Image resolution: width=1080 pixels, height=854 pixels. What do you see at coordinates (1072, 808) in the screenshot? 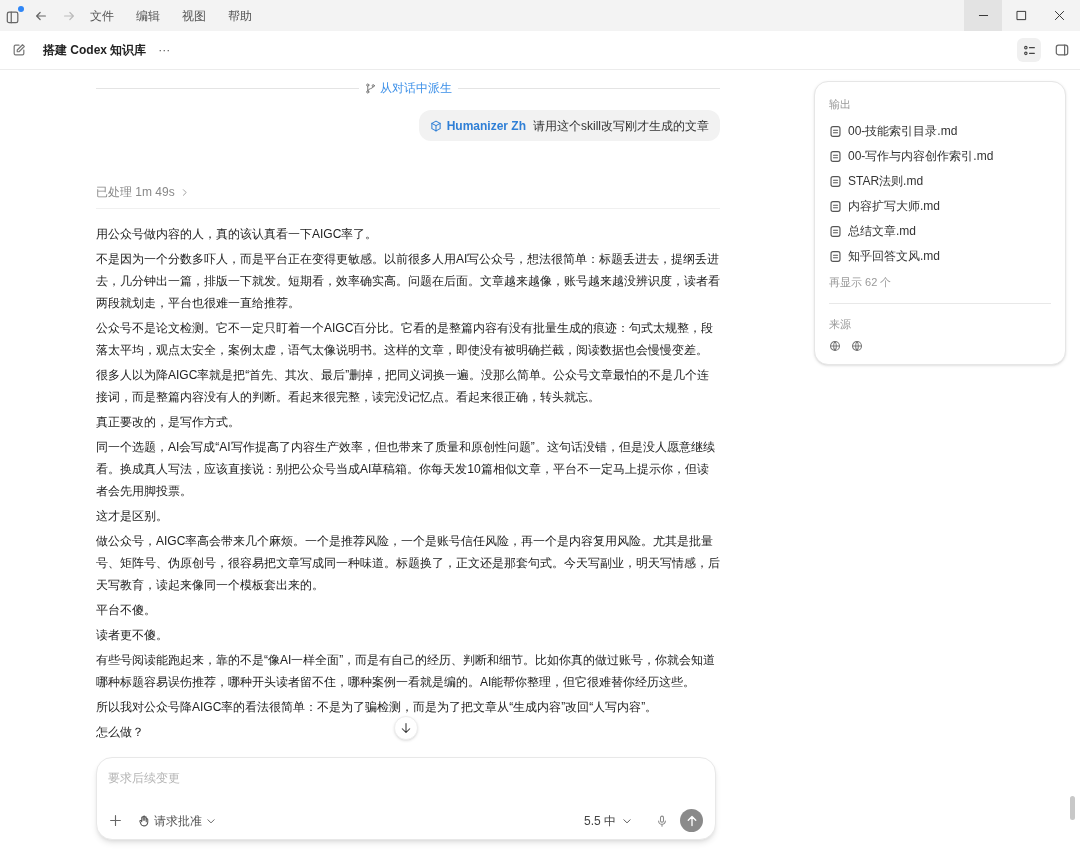
I see `scrollbar-thumb` at bounding box center [1072, 808].